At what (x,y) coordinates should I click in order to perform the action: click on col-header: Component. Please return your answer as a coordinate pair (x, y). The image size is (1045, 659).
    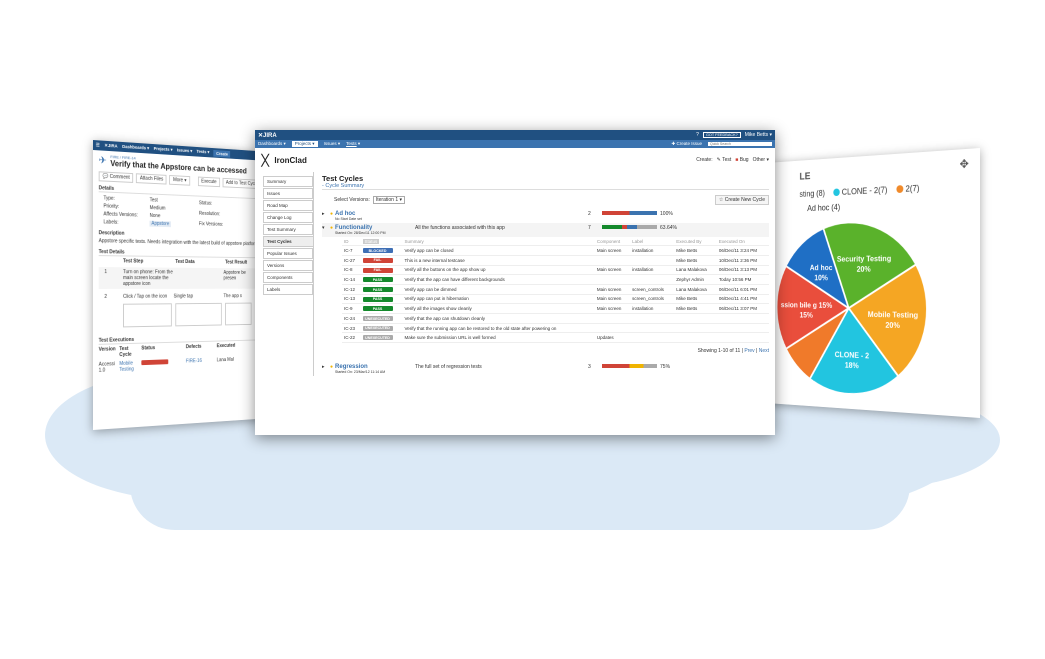
    Looking at the image, I should click on (612, 241).